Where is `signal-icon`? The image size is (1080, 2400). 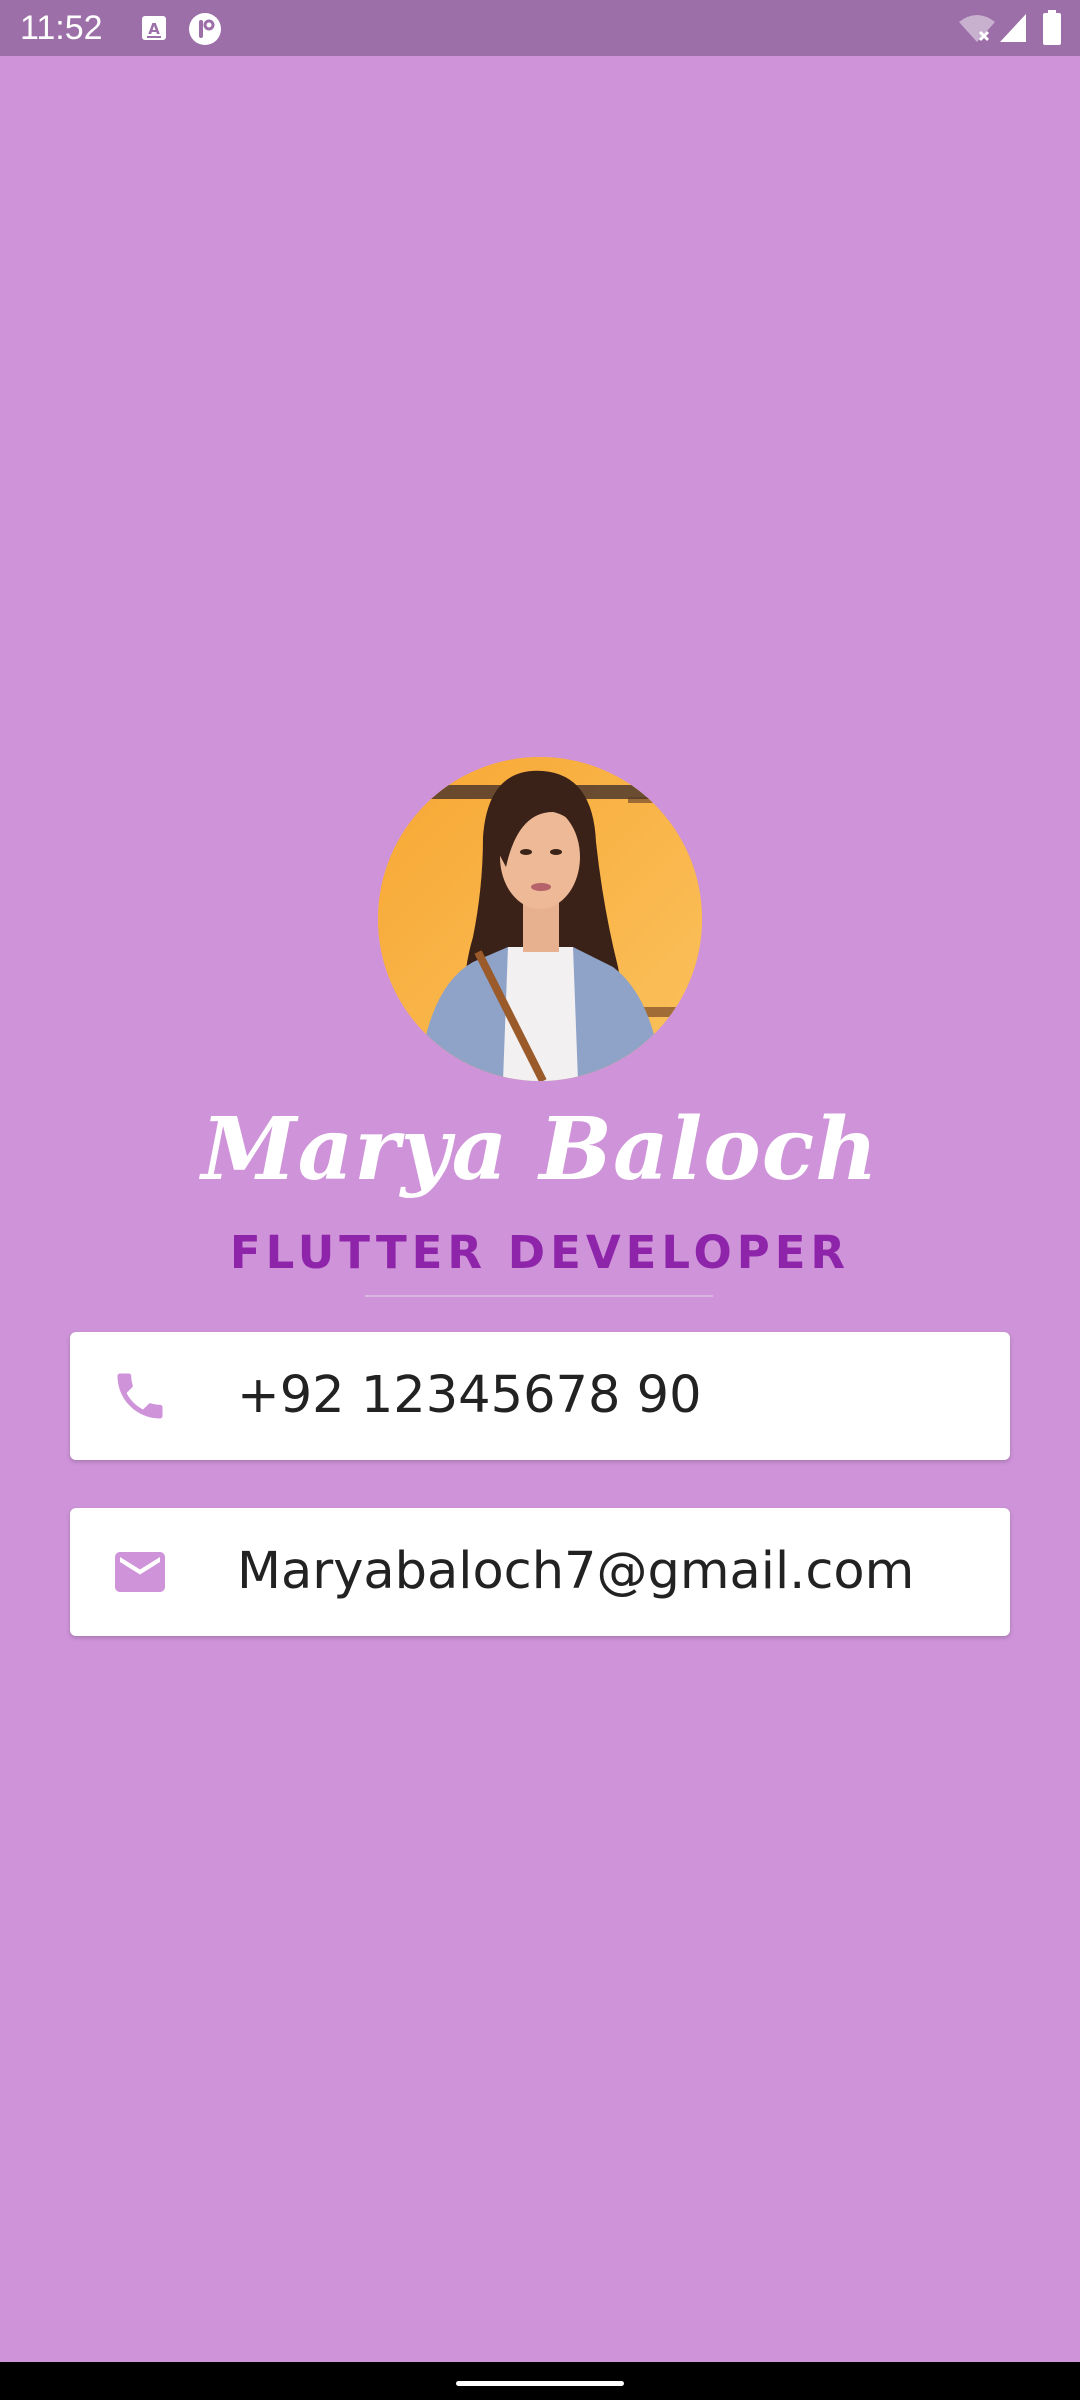
signal-icon is located at coordinates (1013, 28).